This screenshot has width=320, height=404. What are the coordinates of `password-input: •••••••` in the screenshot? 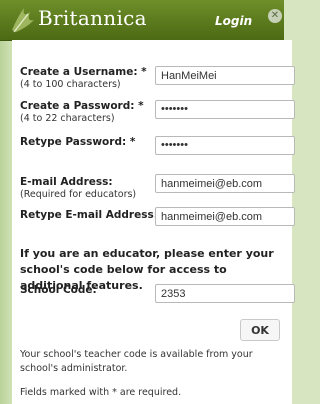 It's located at (225, 109).